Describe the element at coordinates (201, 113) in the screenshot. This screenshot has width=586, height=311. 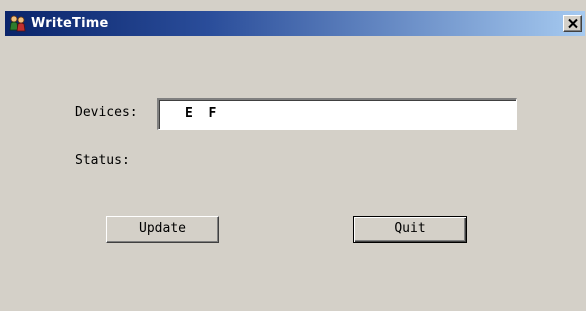
I see `devices-value: E F` at that location.